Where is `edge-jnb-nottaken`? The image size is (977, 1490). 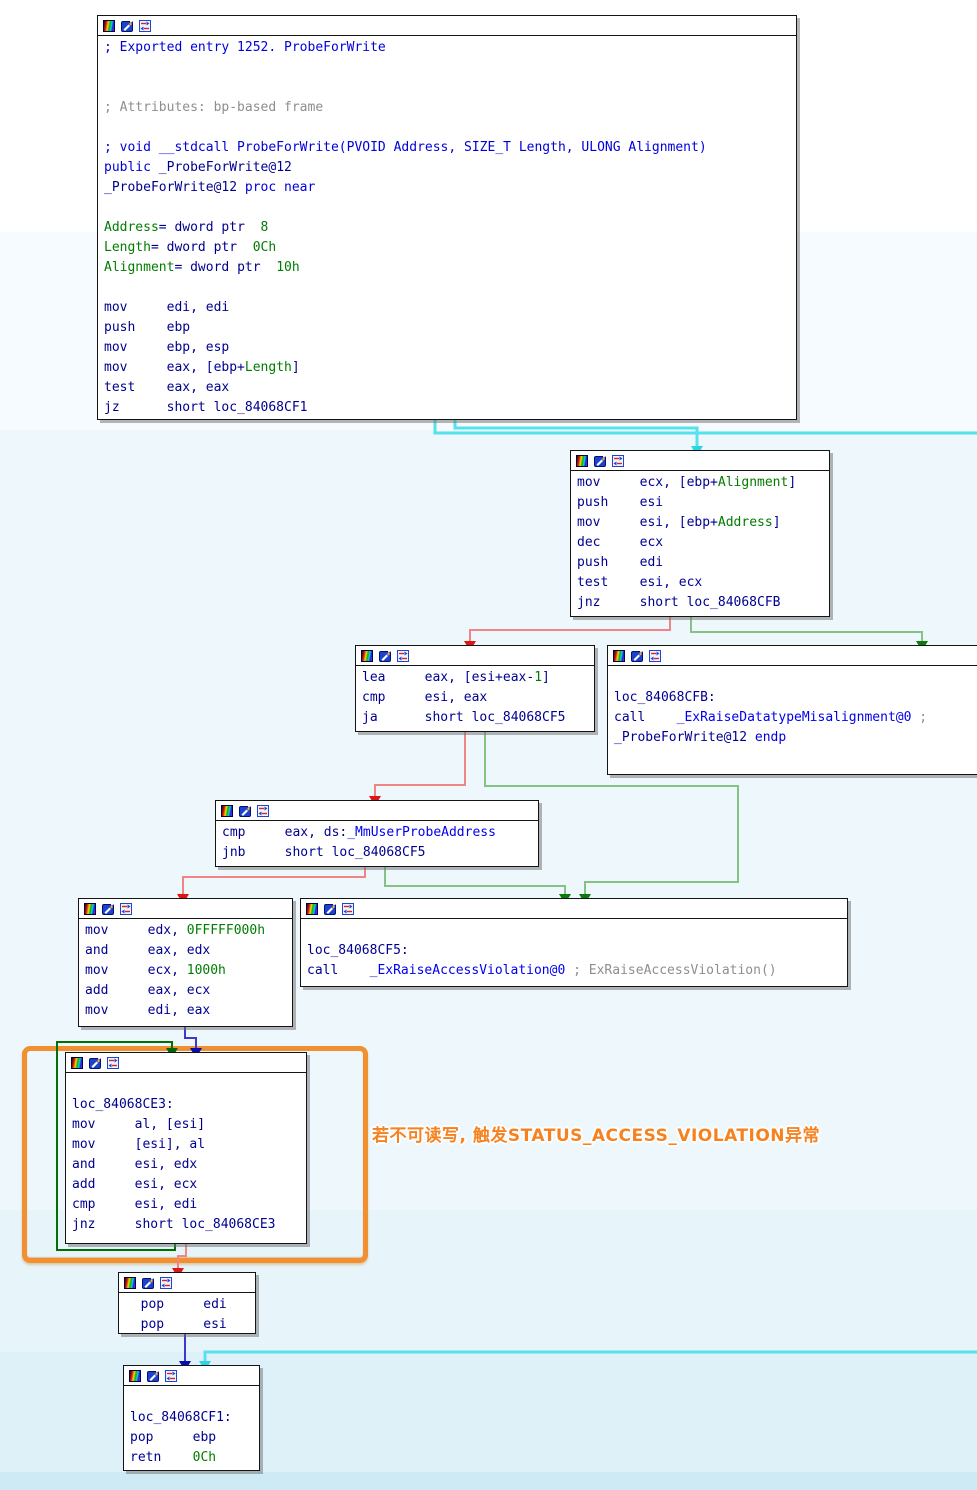
edge-jnb-nottaken is located at coordinates (271, 884).